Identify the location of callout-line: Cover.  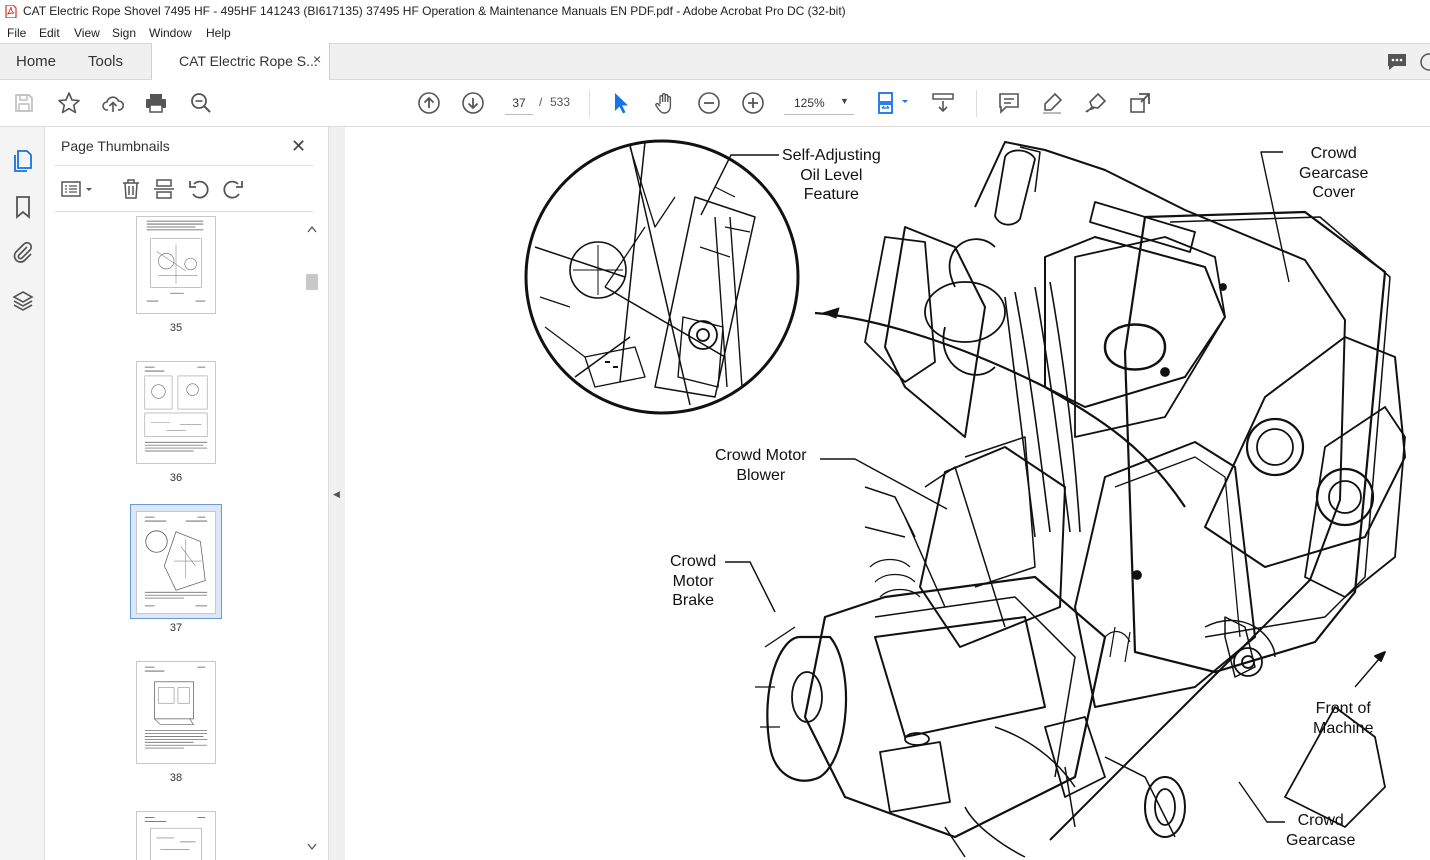
(1334, 192).